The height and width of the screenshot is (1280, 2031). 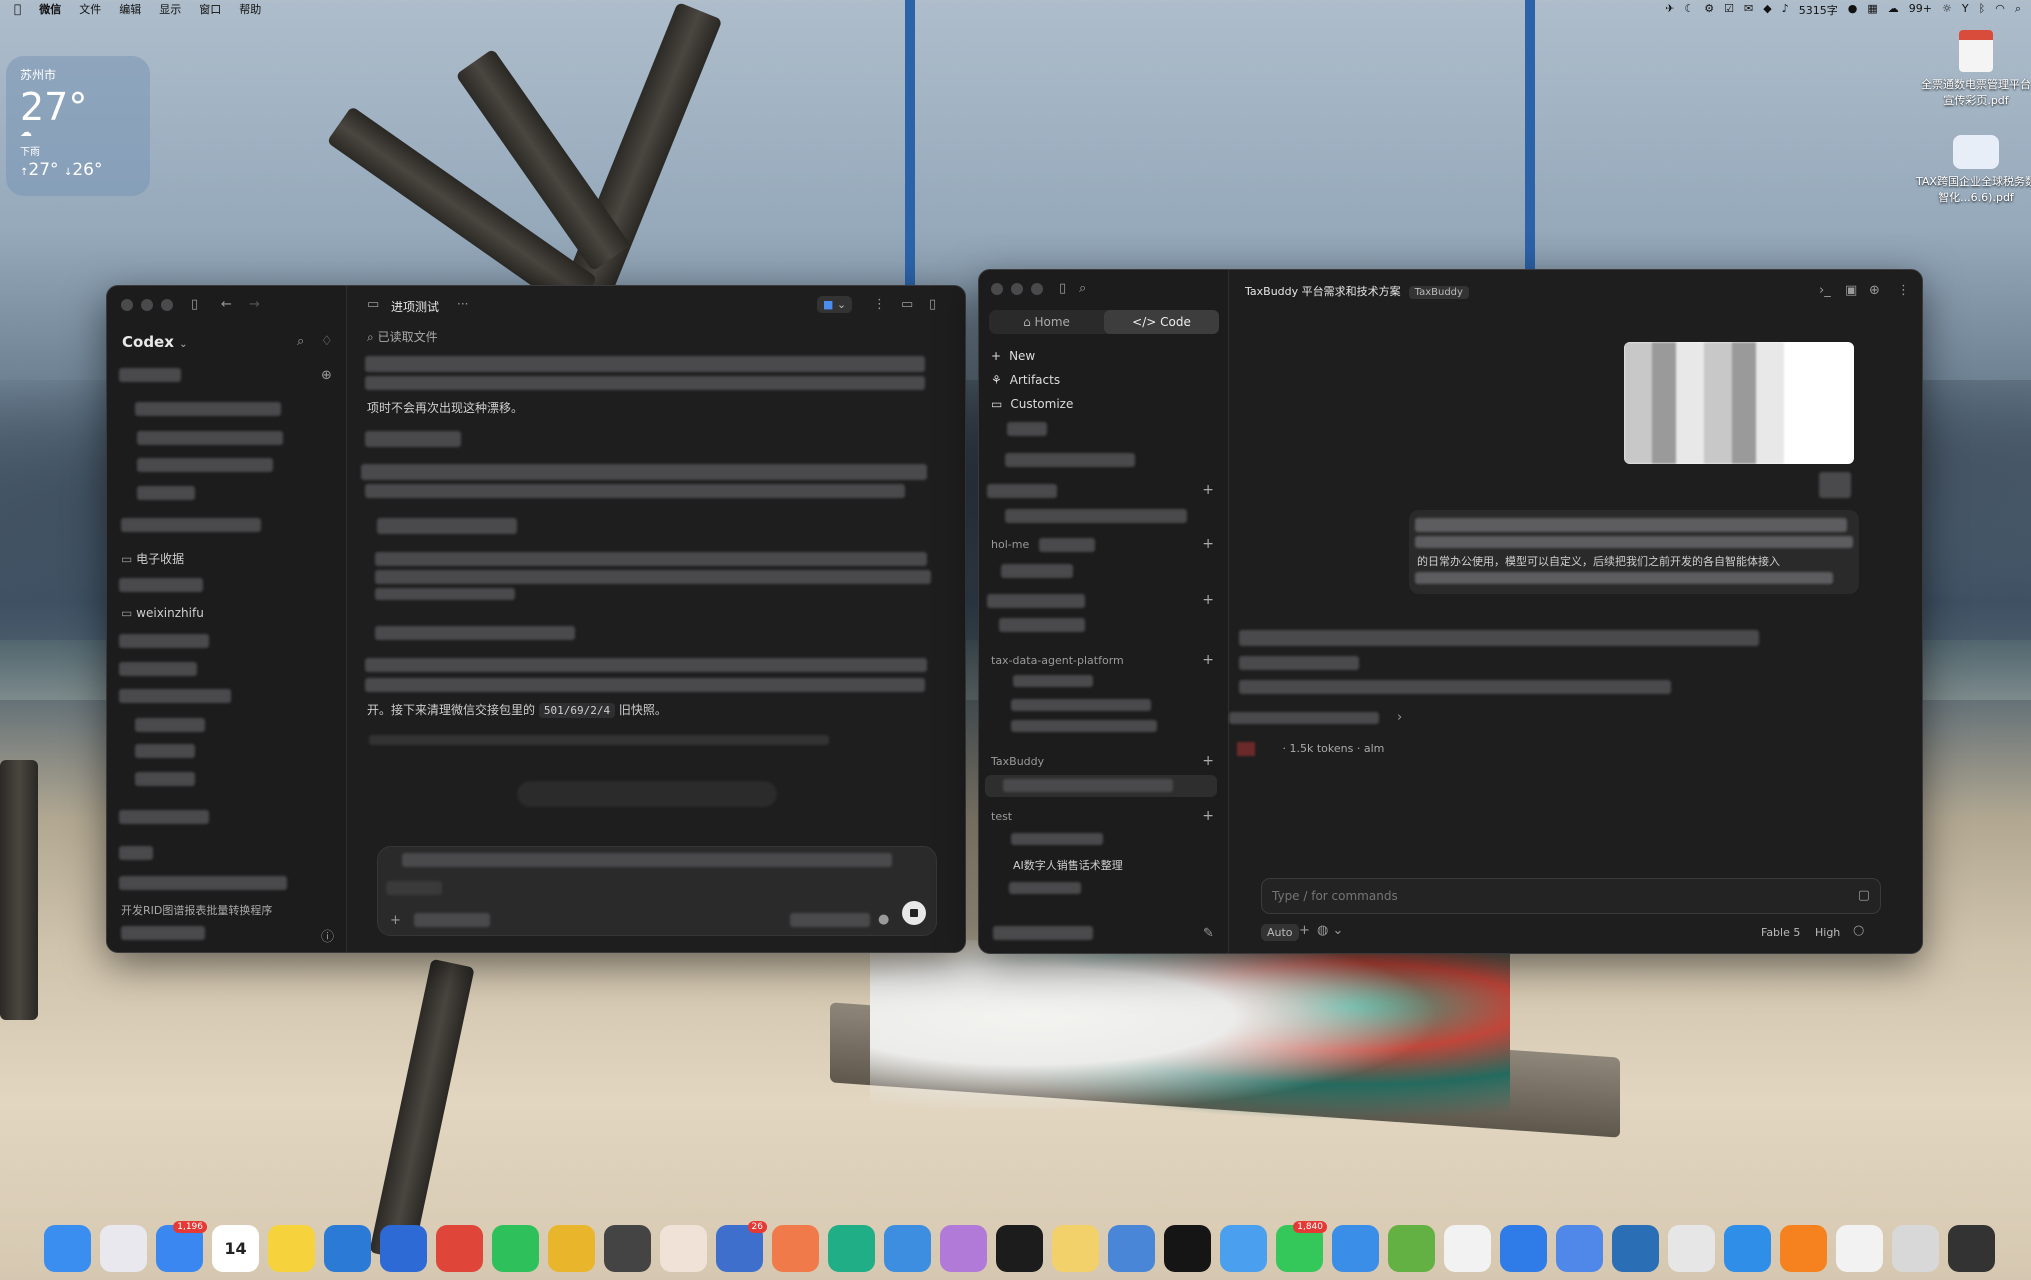 I want to click on back-arrow-icon: ←, so click(x=226, y=304).